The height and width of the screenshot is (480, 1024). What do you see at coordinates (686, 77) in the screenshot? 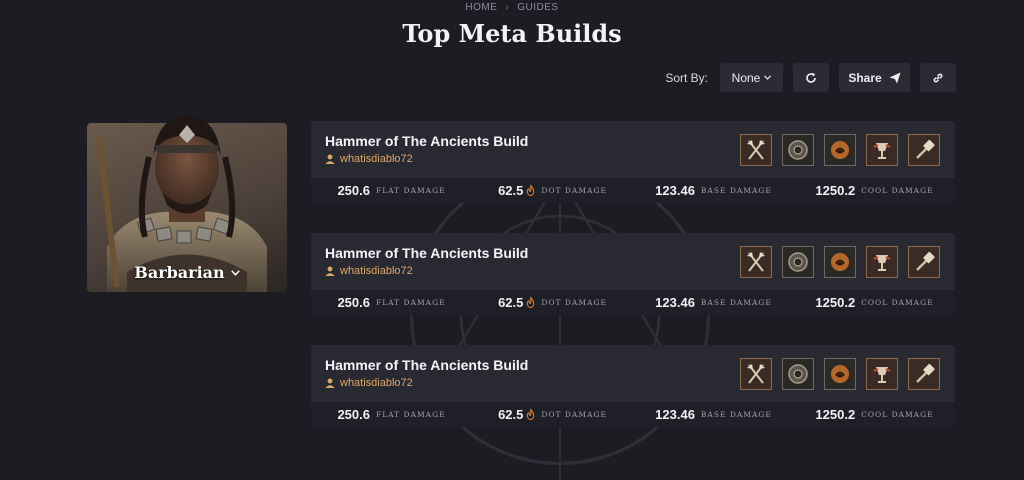
I see `sort-by-label: Sort By:` at bounding box center [686, 77].